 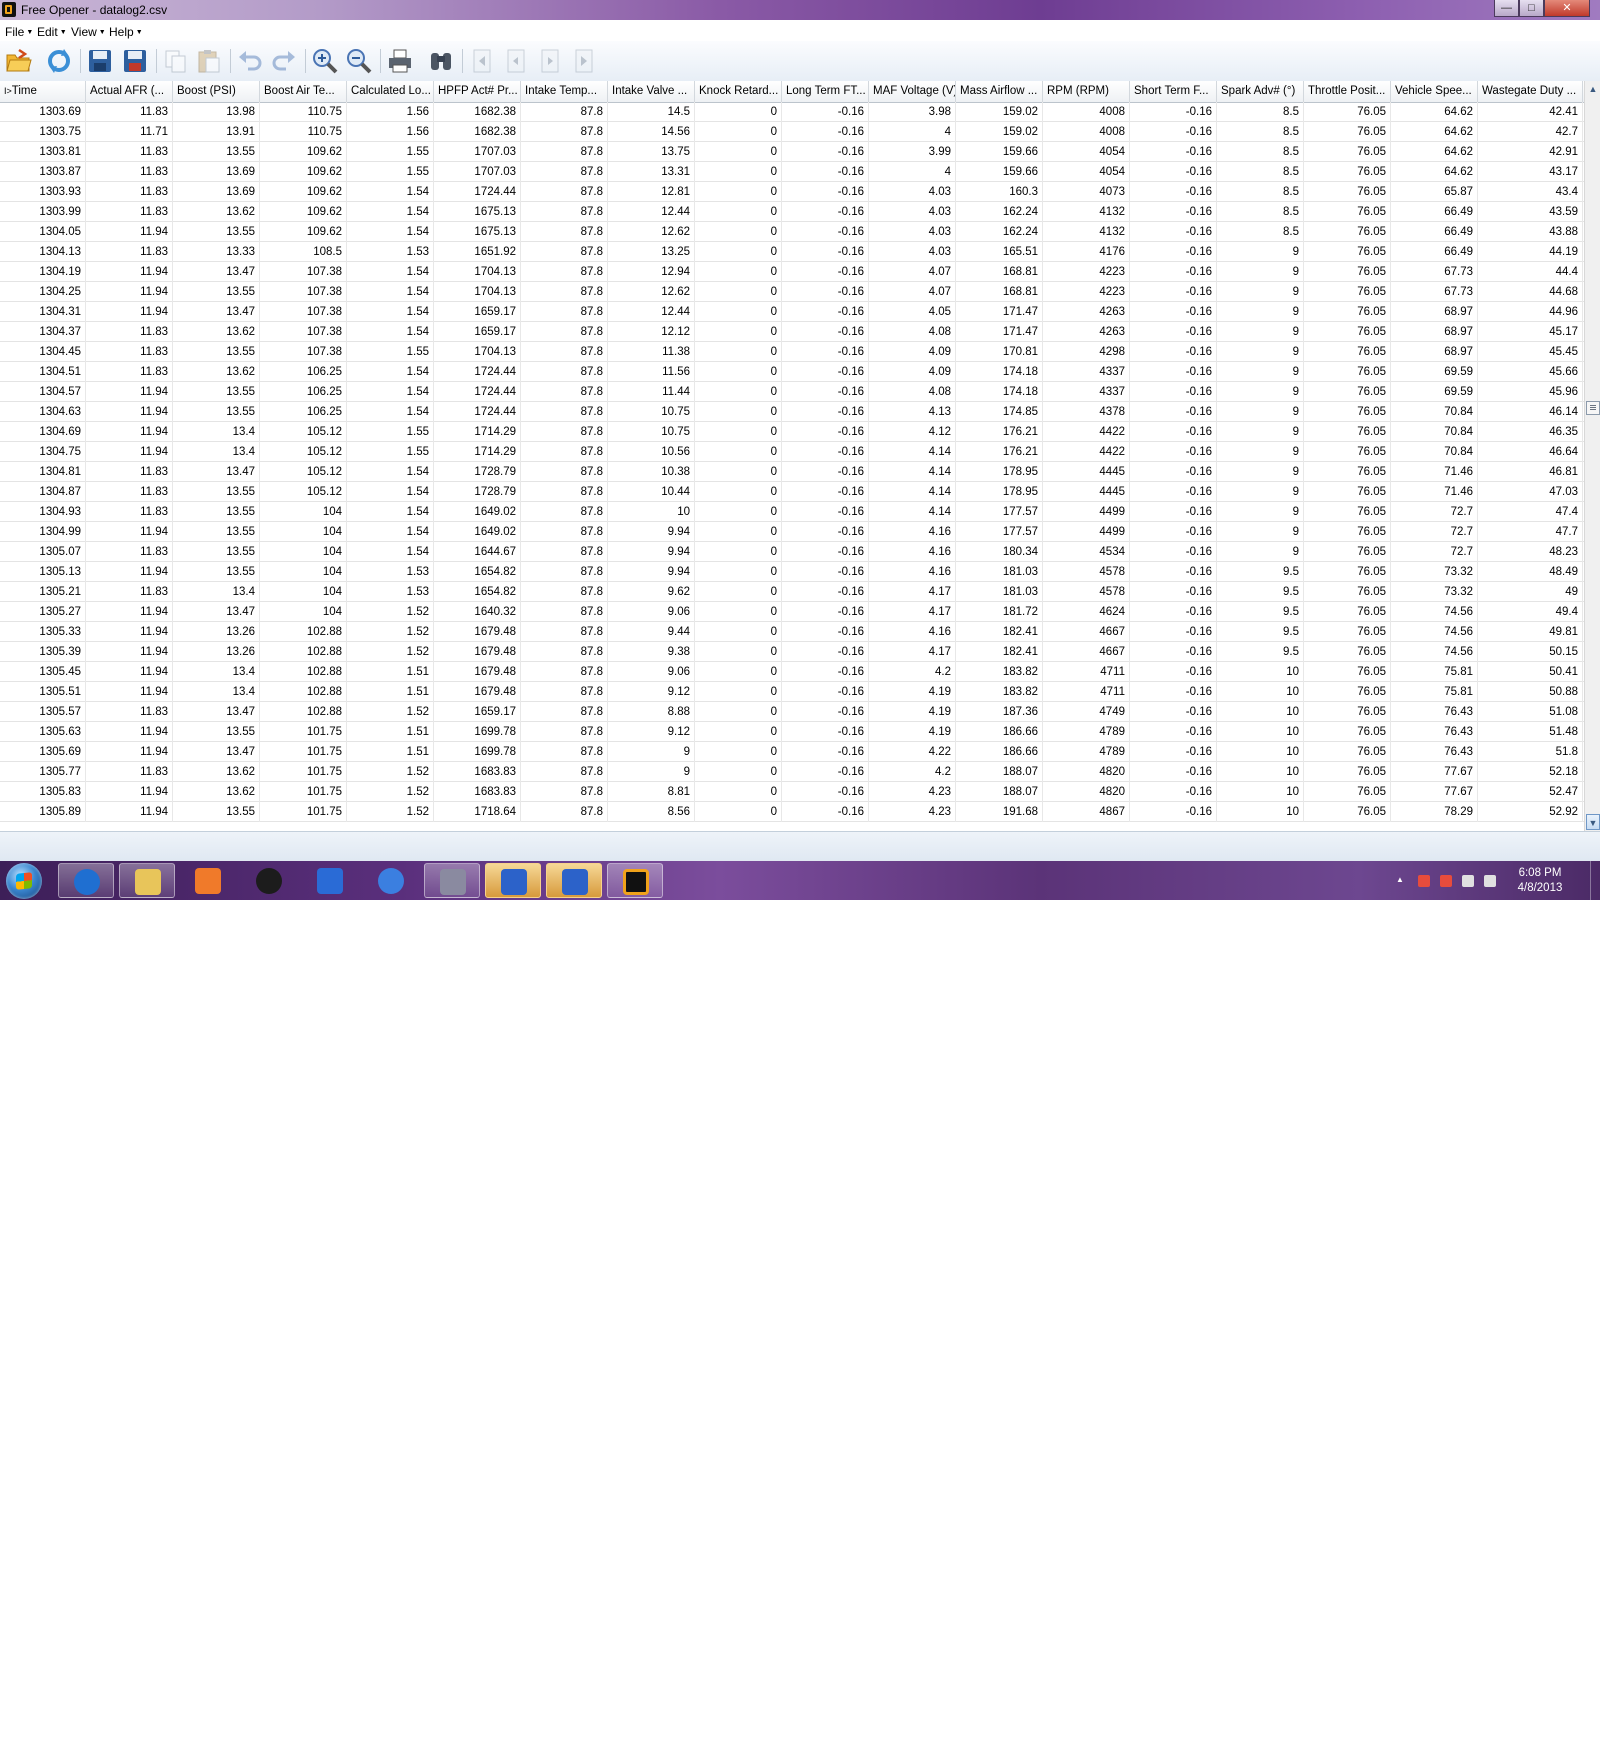 I want to click on table-cell: 1.53, so click(x=390, y=592).